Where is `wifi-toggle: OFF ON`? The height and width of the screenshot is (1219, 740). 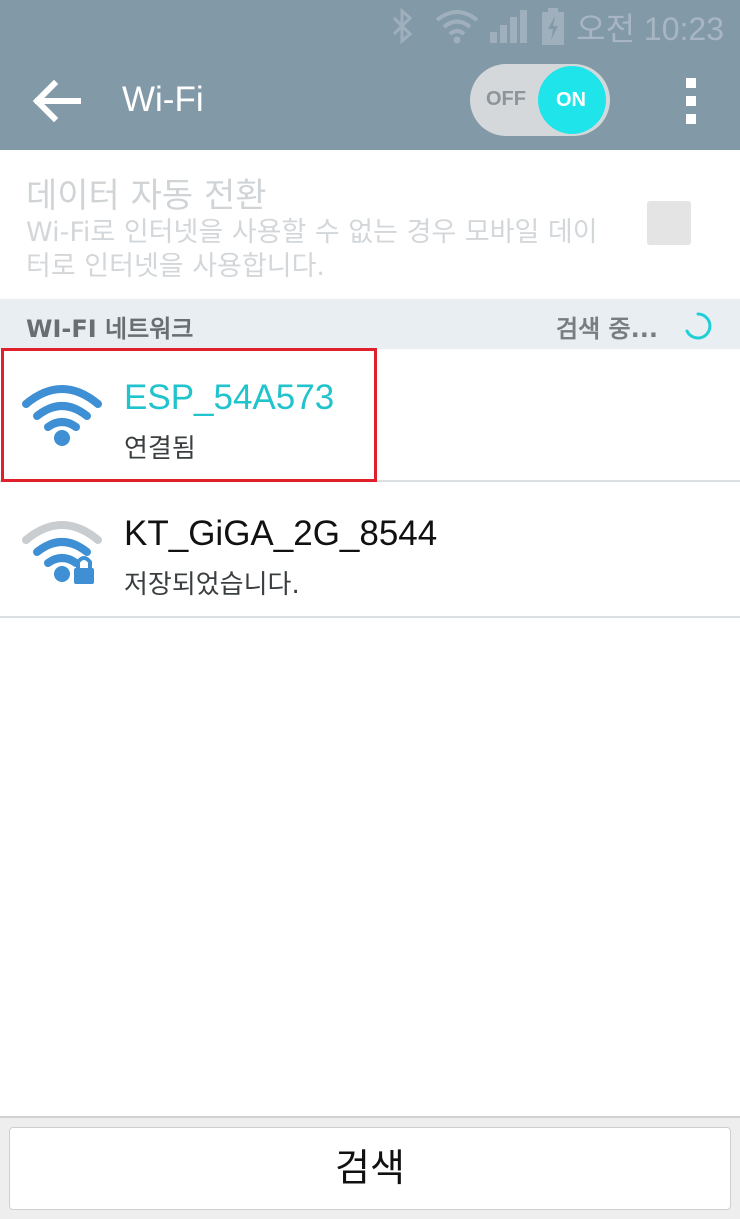
wifi-toggle: OFF ON is located at coordinates (540, 100).